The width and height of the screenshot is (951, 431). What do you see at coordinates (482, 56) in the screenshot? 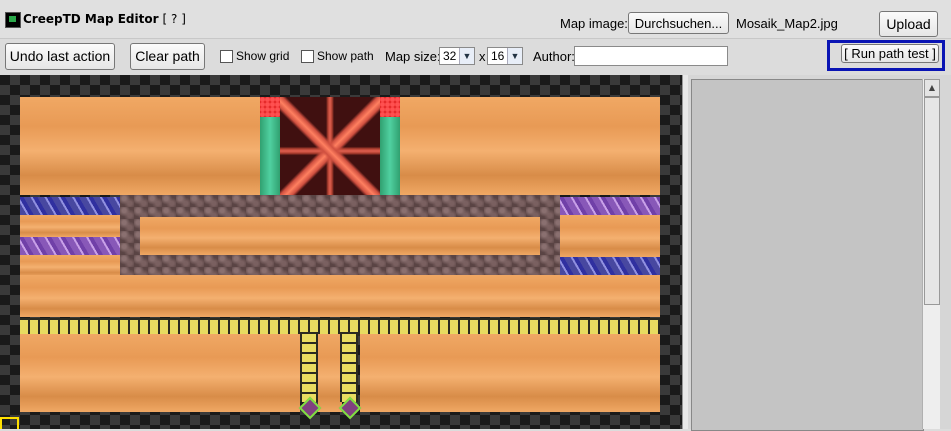
I see `size-separator: x` at bounding box center [482, 56].